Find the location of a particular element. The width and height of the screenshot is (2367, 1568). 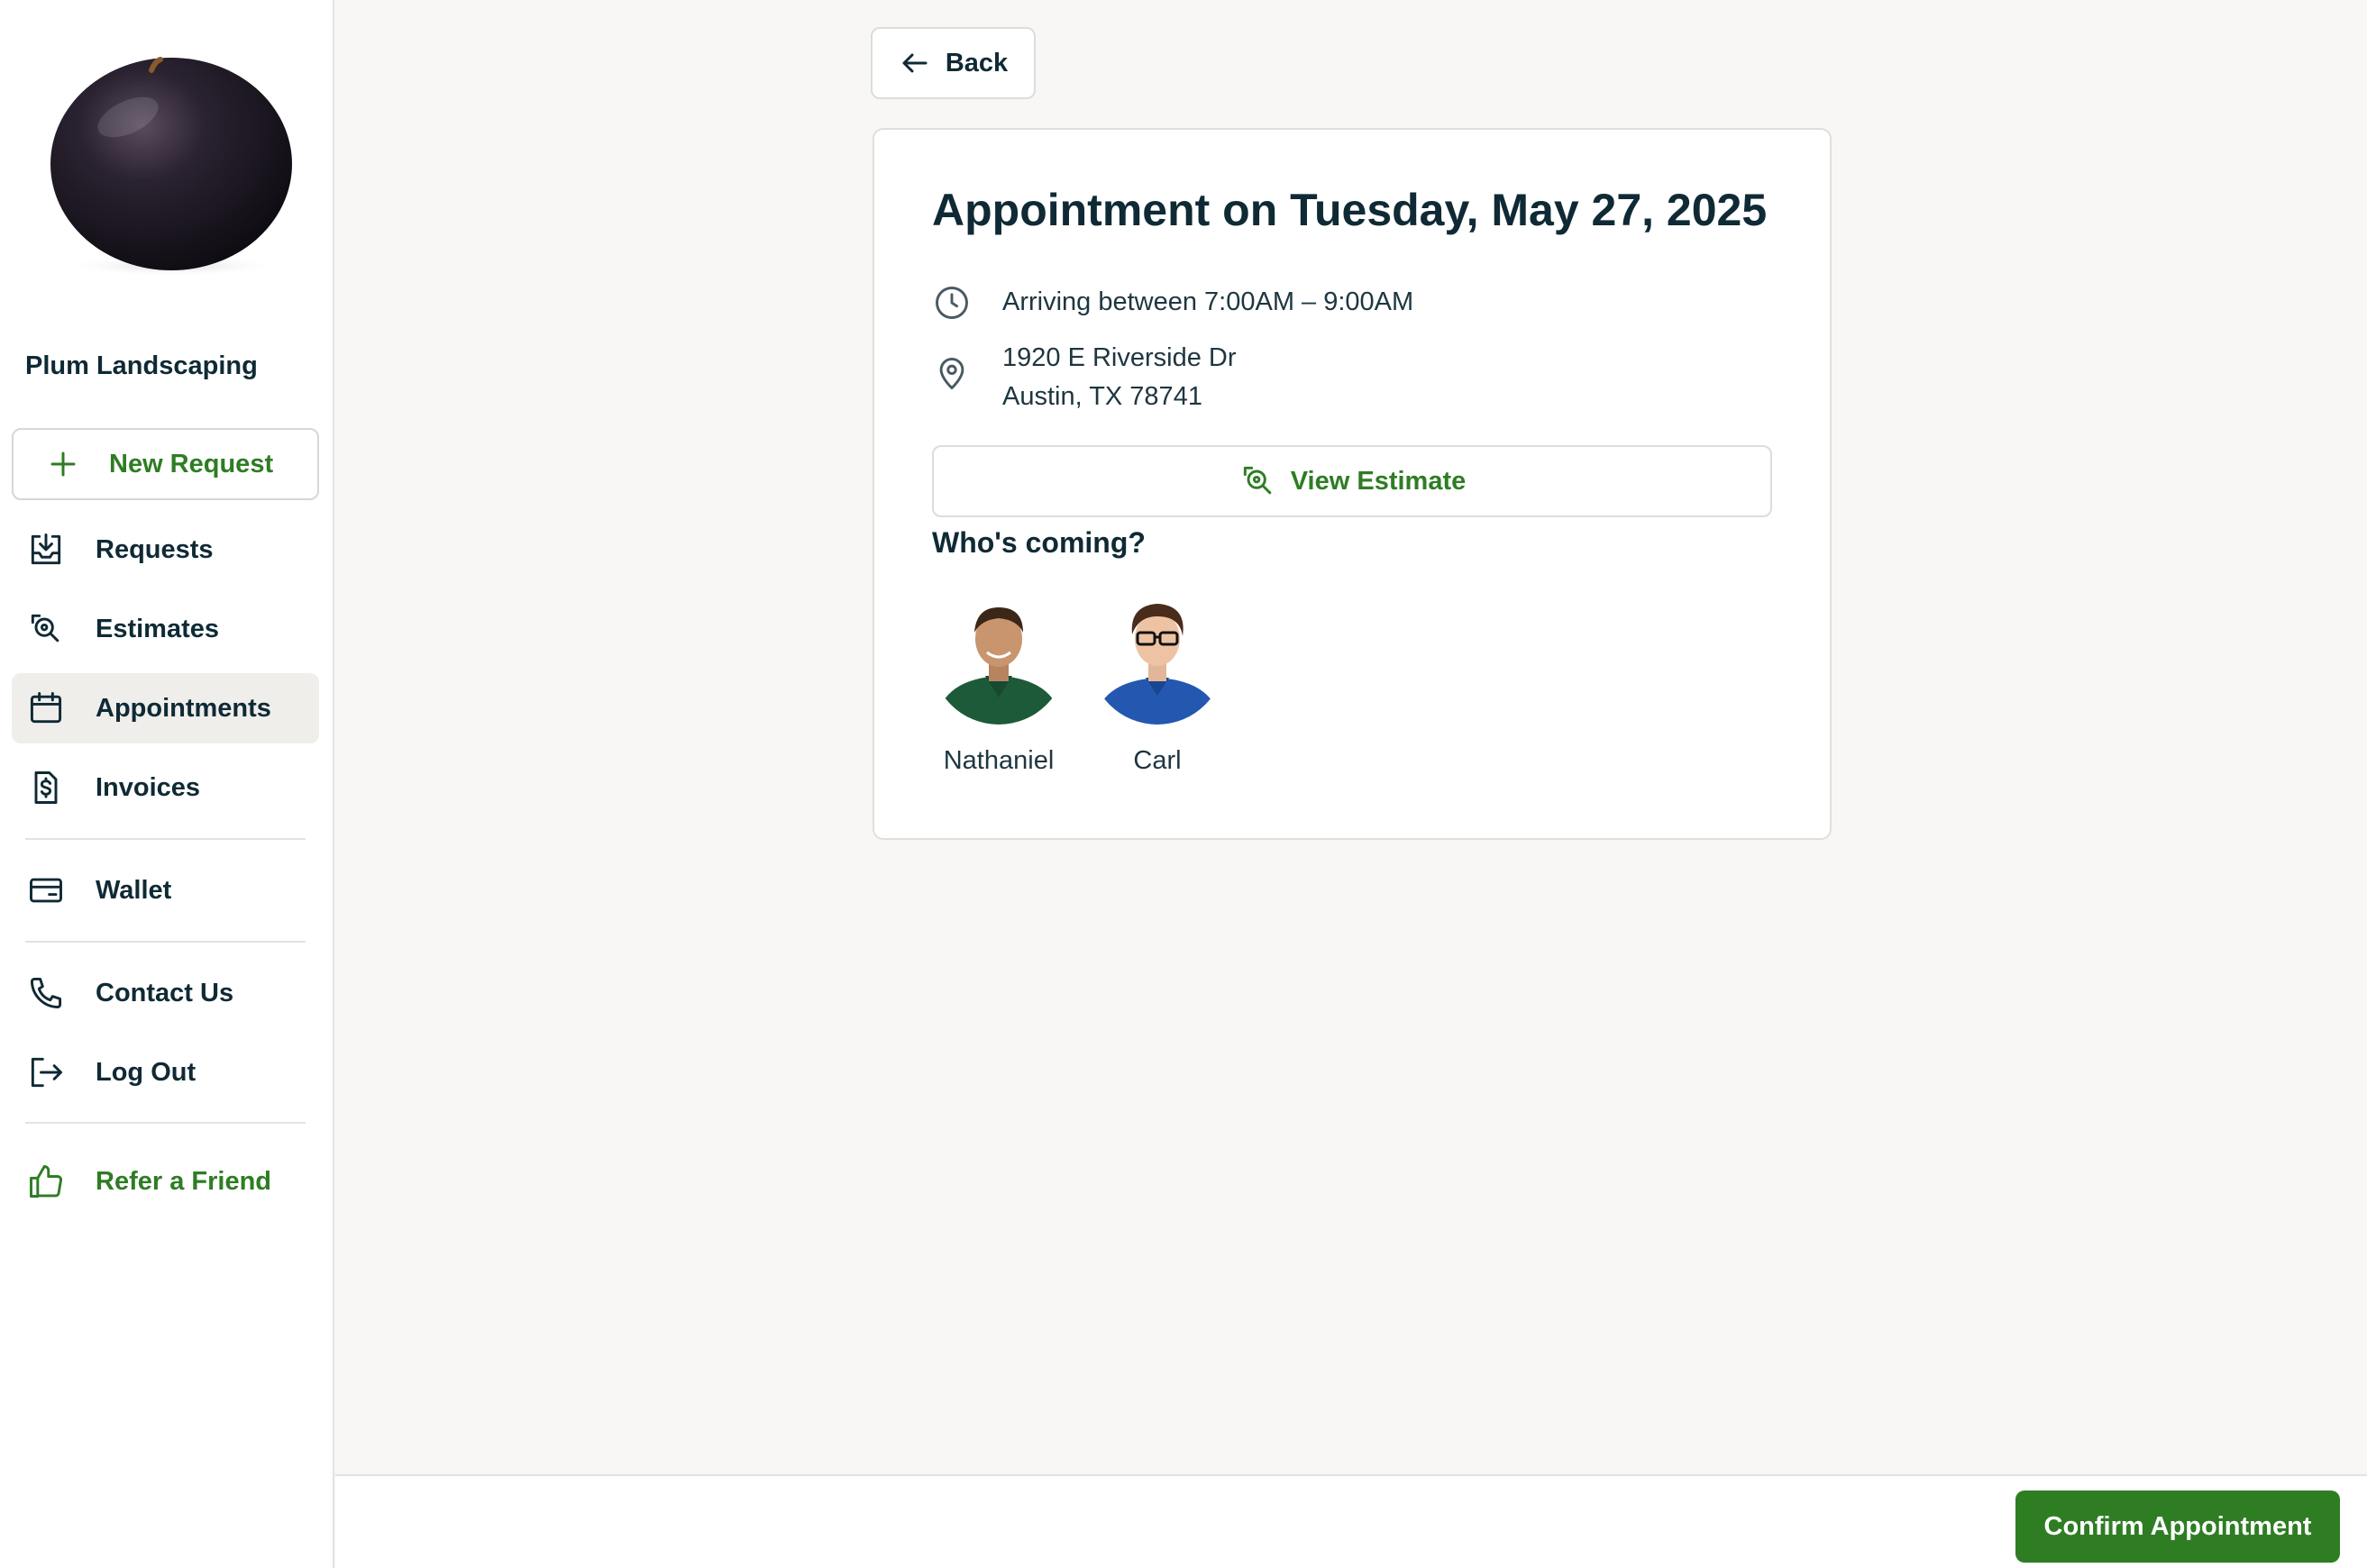

crew-member-name: Nathaniel is located at coordinates (999, 760).